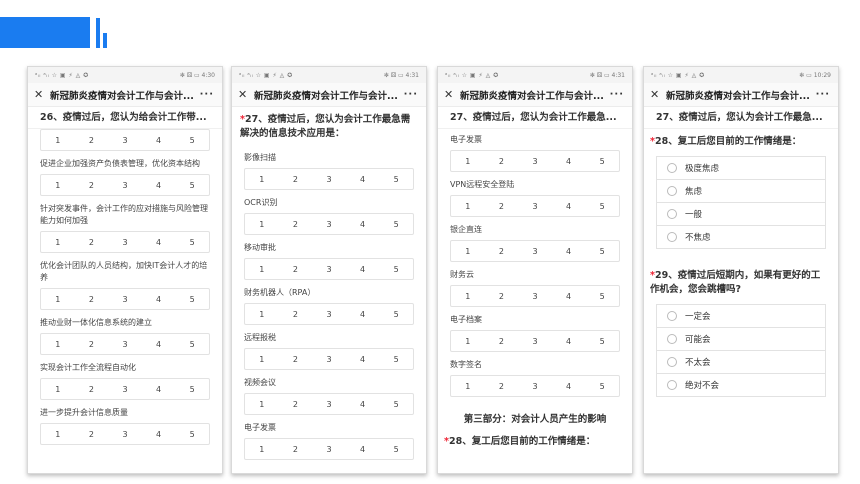 This screenshot has height=484, width=860. I want to click on radio-option: 一定会, so click(741, 316).